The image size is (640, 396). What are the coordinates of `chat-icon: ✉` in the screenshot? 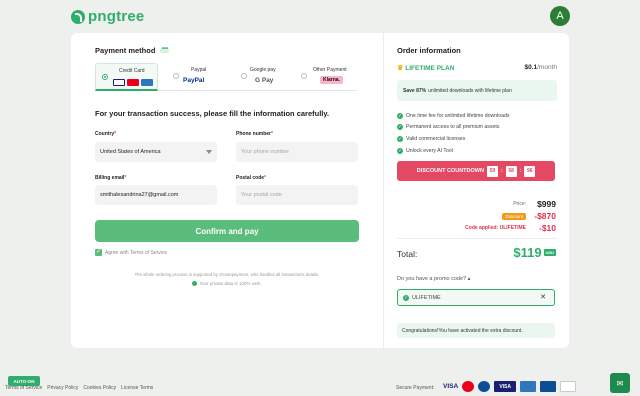 It's located at (620, 383).